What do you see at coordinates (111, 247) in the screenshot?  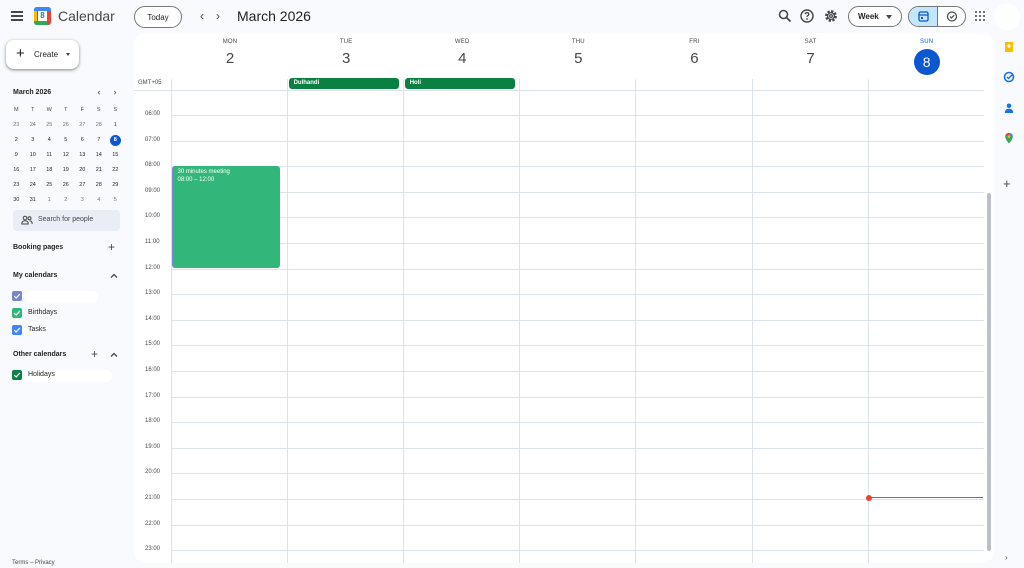 I see `add-booking-page-icon: +` at bounding box center [111, 247].